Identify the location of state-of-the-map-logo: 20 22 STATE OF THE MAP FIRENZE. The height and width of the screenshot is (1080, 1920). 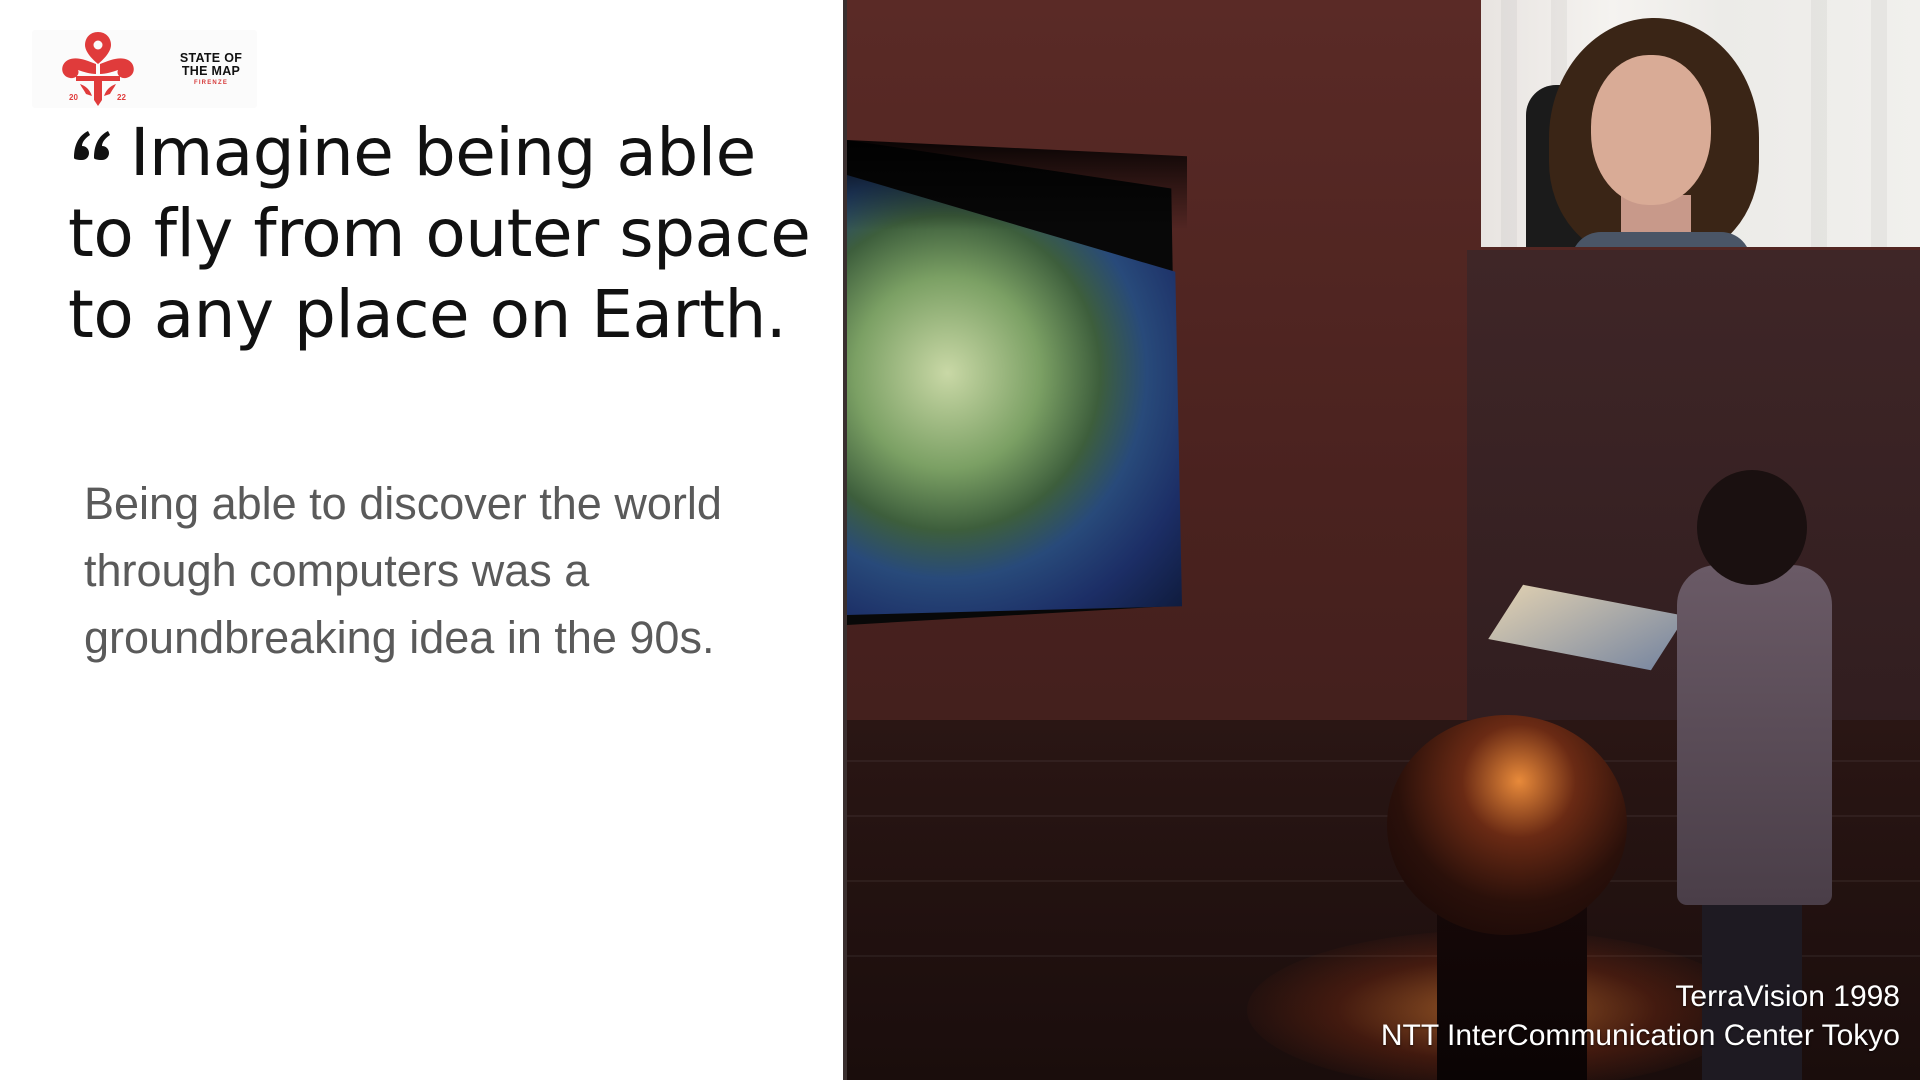
(144, 69).